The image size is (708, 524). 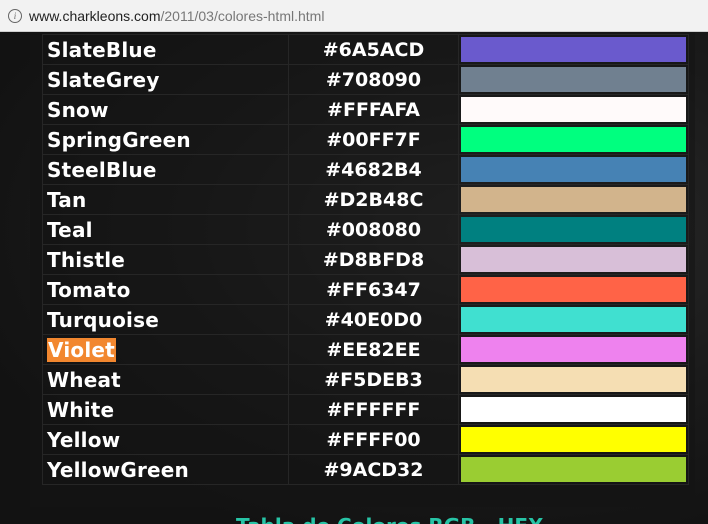 I want to click on color-hex: #FFFAFA, so click(x=373, y=109).